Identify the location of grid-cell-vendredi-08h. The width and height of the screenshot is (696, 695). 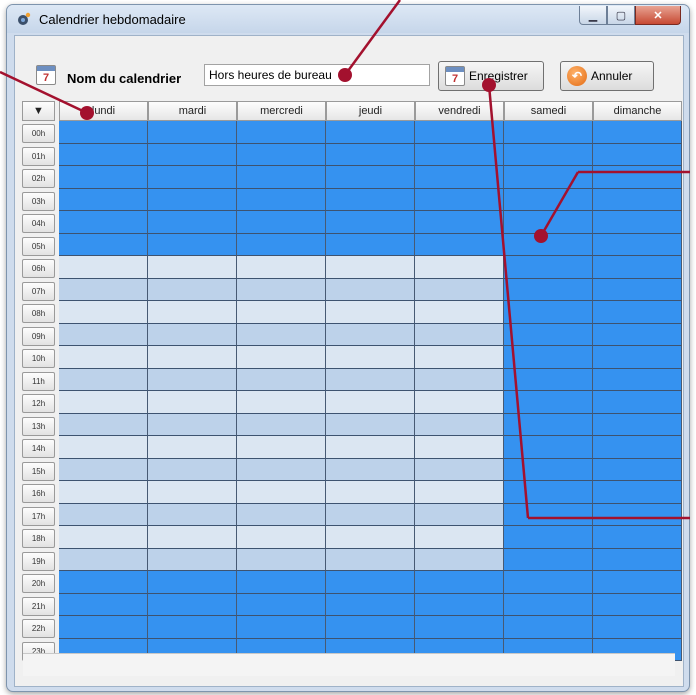
(459, 312).